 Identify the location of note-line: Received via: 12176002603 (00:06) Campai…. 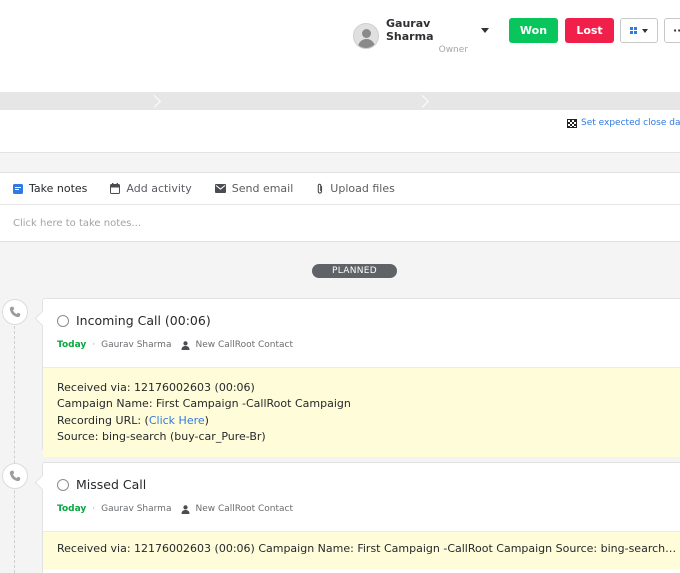
(367, 548).